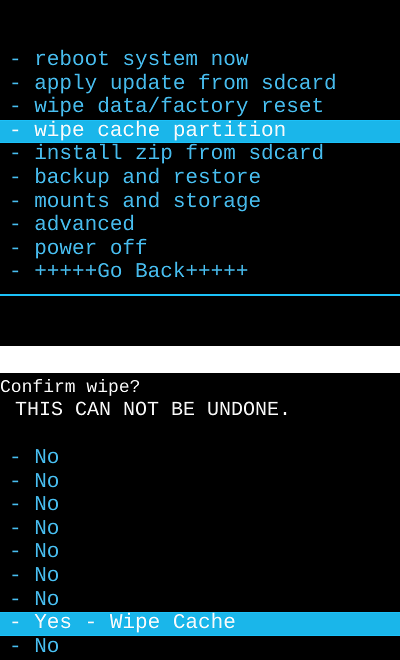 The height and width of the screenshot is (660, 400). Describe the element at coordinates (200, 202) in the screenshot. I see `menu-item: - mounts and storage` at that location.